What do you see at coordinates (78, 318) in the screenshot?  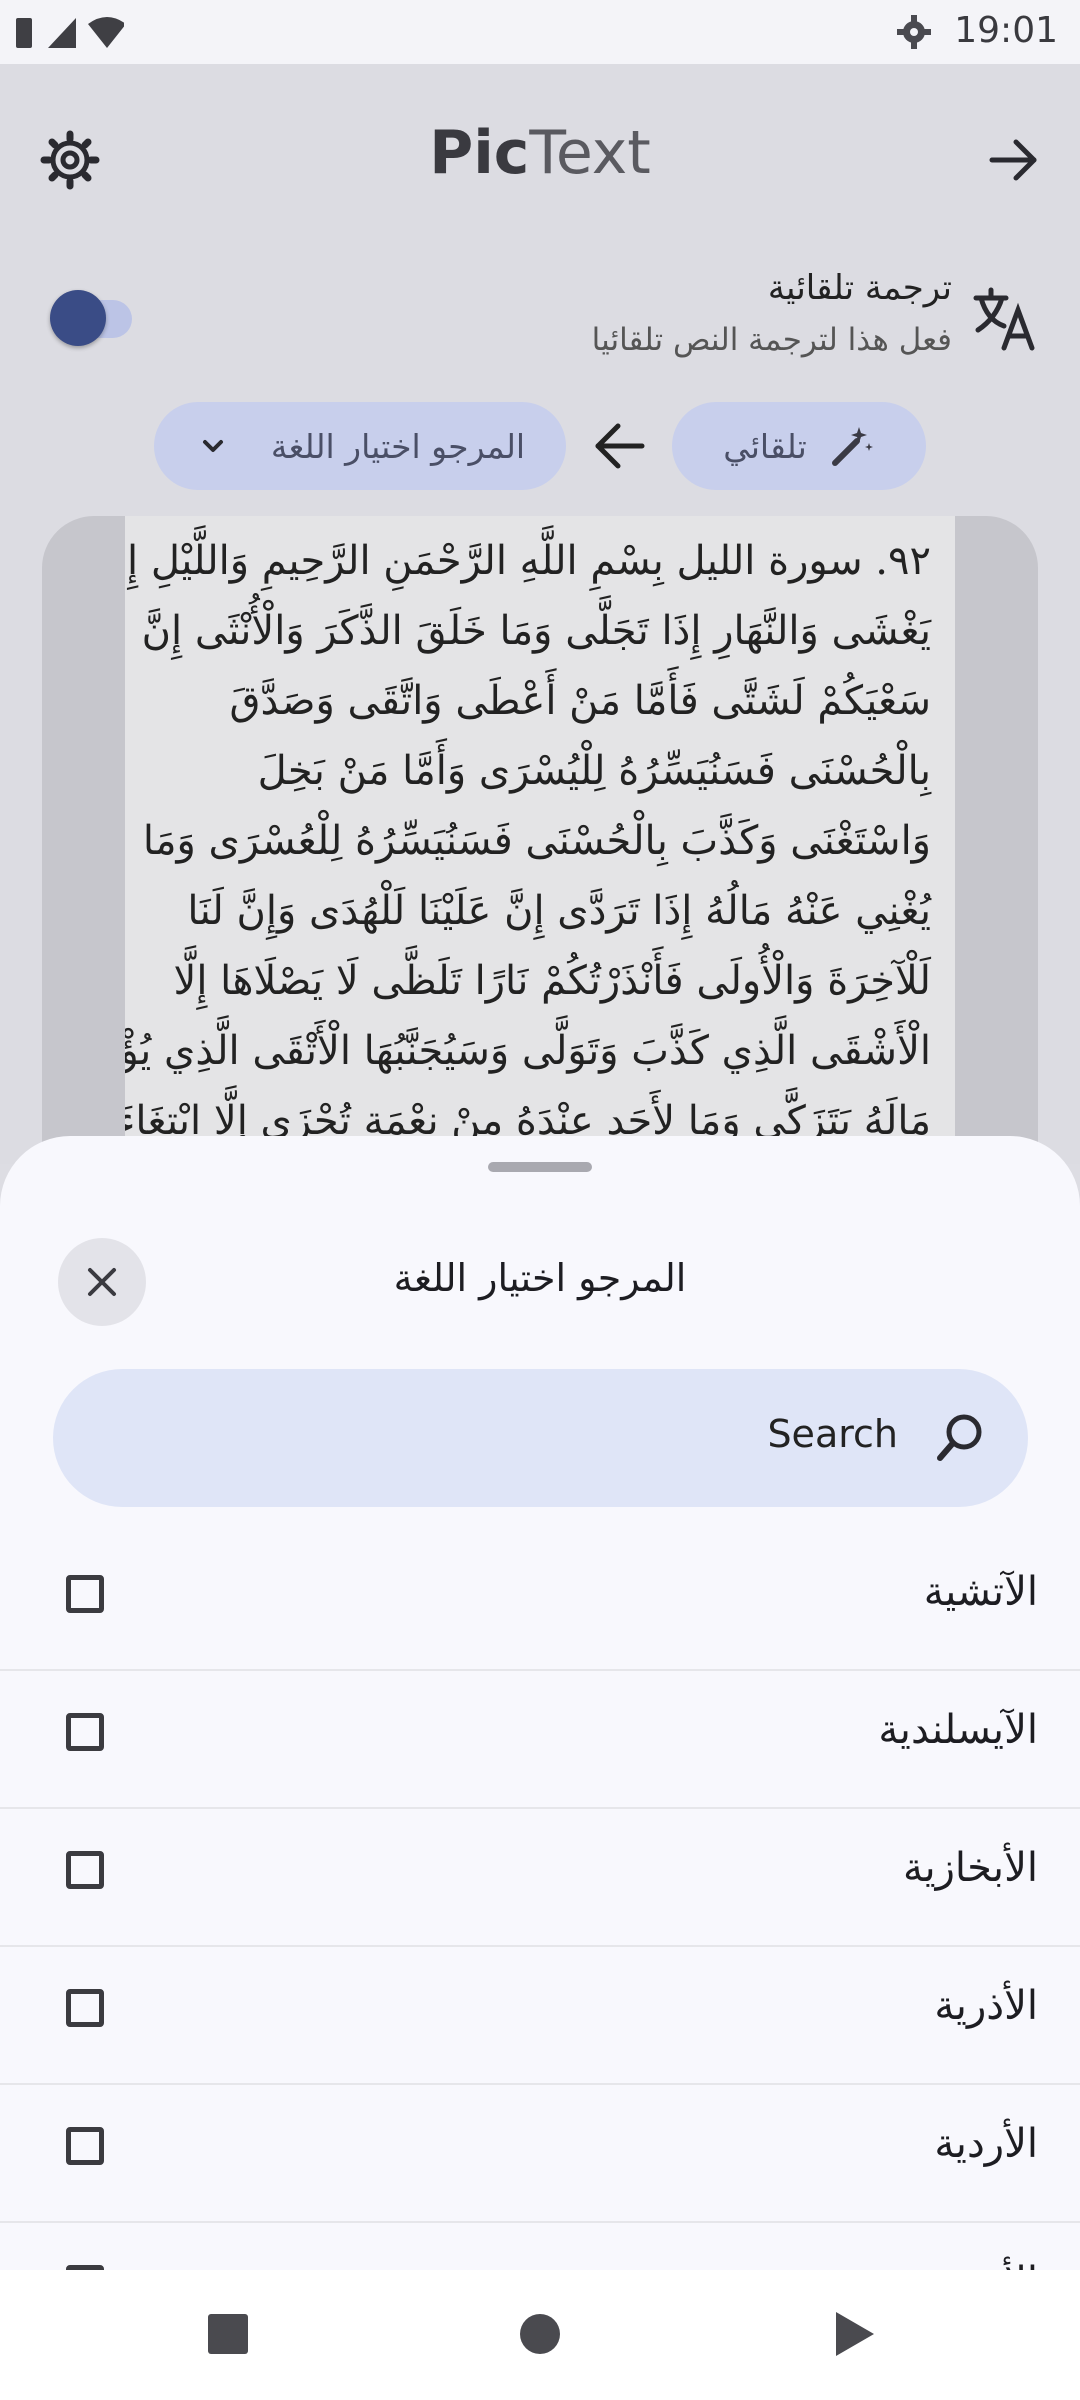 I see `toggle-knob` at bounding box center [78, 318].